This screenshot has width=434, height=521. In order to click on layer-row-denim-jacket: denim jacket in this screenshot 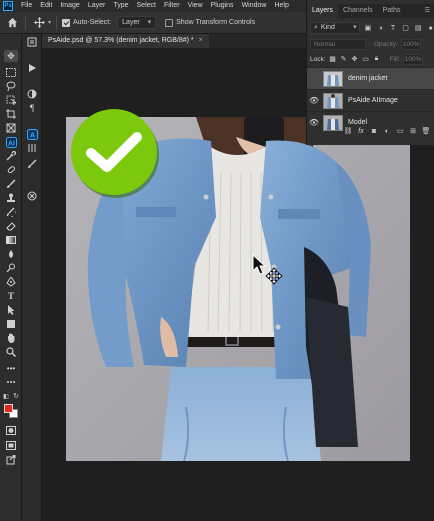, I will do `click(370, 78)`.